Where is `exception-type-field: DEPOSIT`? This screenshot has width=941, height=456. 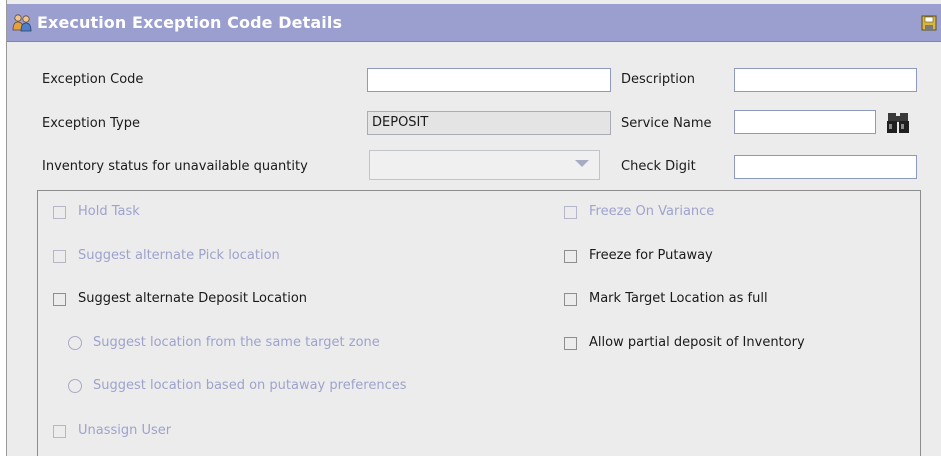
exception-type-field: DEPOSIT is located at coordinates (489, 123).